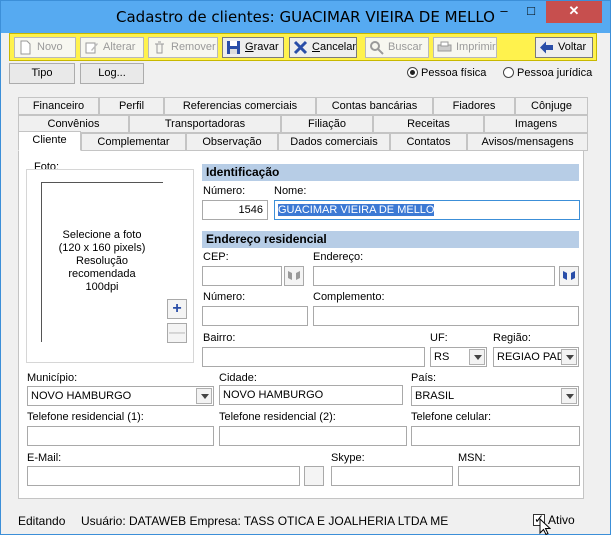 The width and height of the screenshot is (611, 536). I want to click on celular-field, so click(495, 436).